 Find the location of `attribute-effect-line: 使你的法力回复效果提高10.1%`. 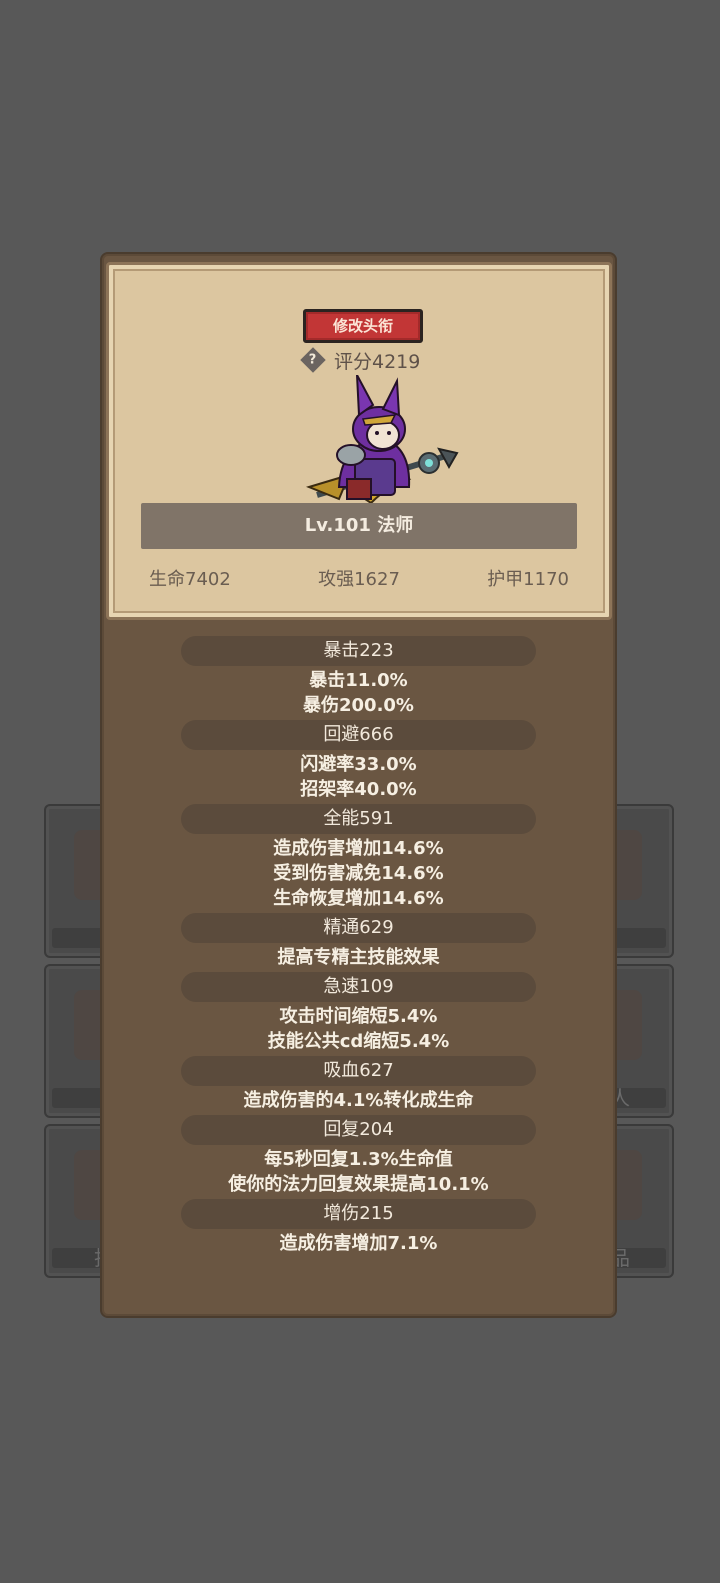

attribute-effect-line: 使你的法力回复效果提高10.1% is located at coordinates (358, 1184).